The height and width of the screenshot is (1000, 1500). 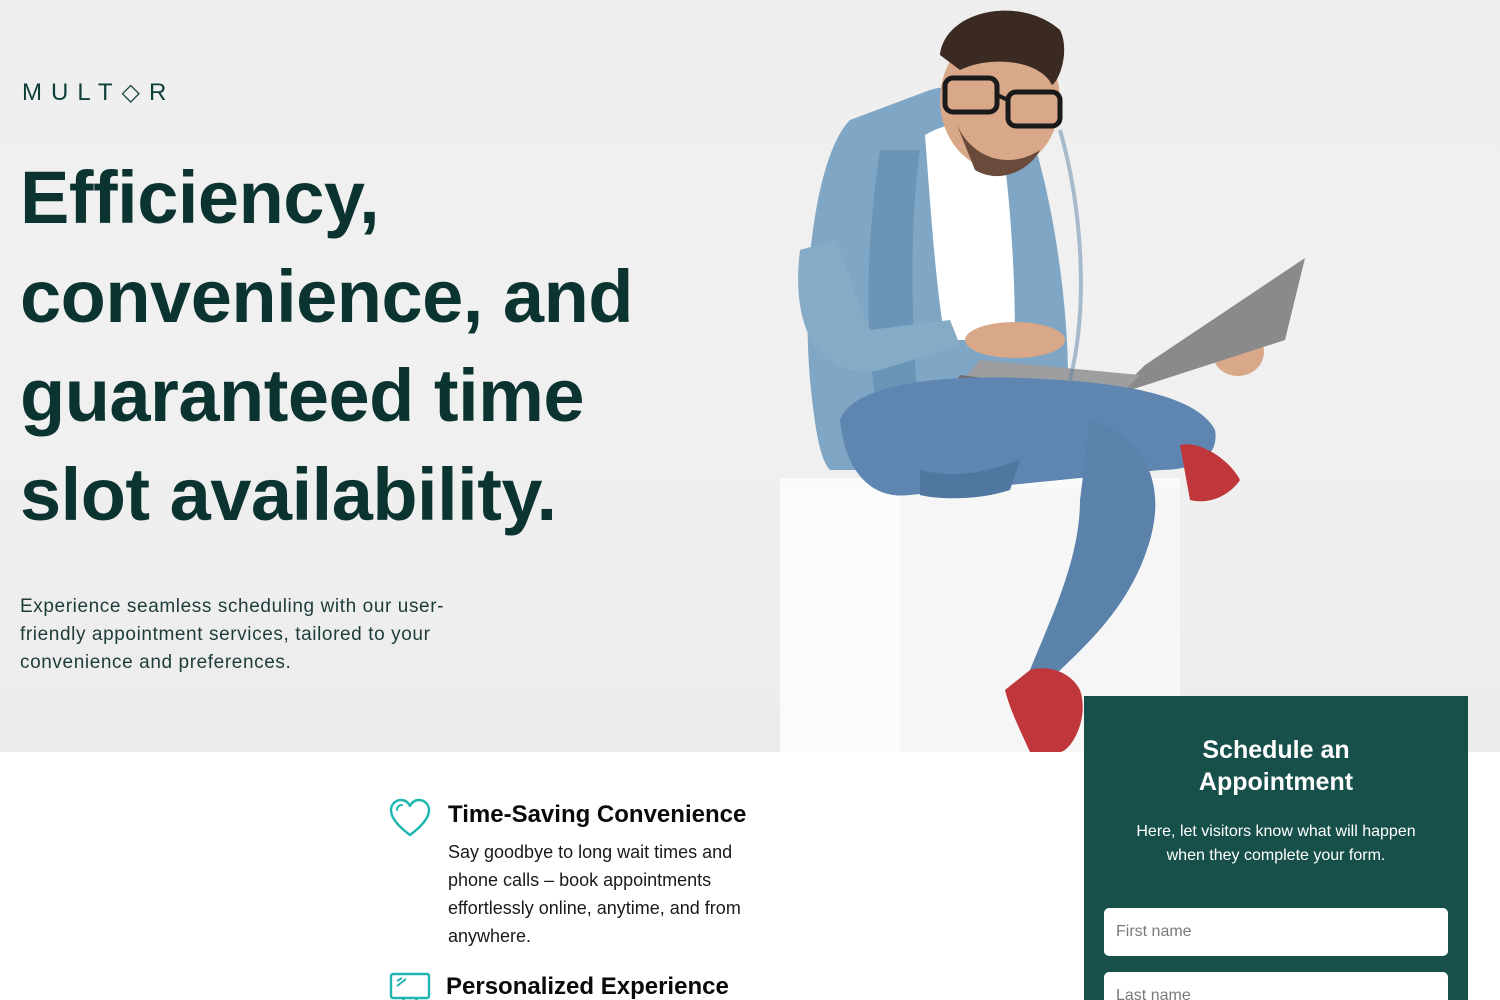 What do you see at coordinates (1276, 932) in the screenshot?
I see `first-name-input` at bounding box center [1276, 932].